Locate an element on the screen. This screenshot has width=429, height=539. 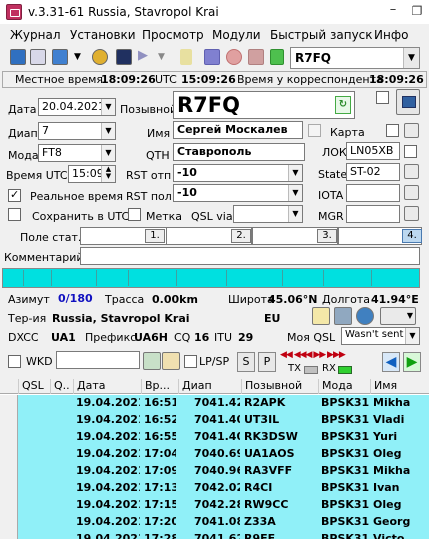
col-name: Имя is located at coordinates (399, 386).